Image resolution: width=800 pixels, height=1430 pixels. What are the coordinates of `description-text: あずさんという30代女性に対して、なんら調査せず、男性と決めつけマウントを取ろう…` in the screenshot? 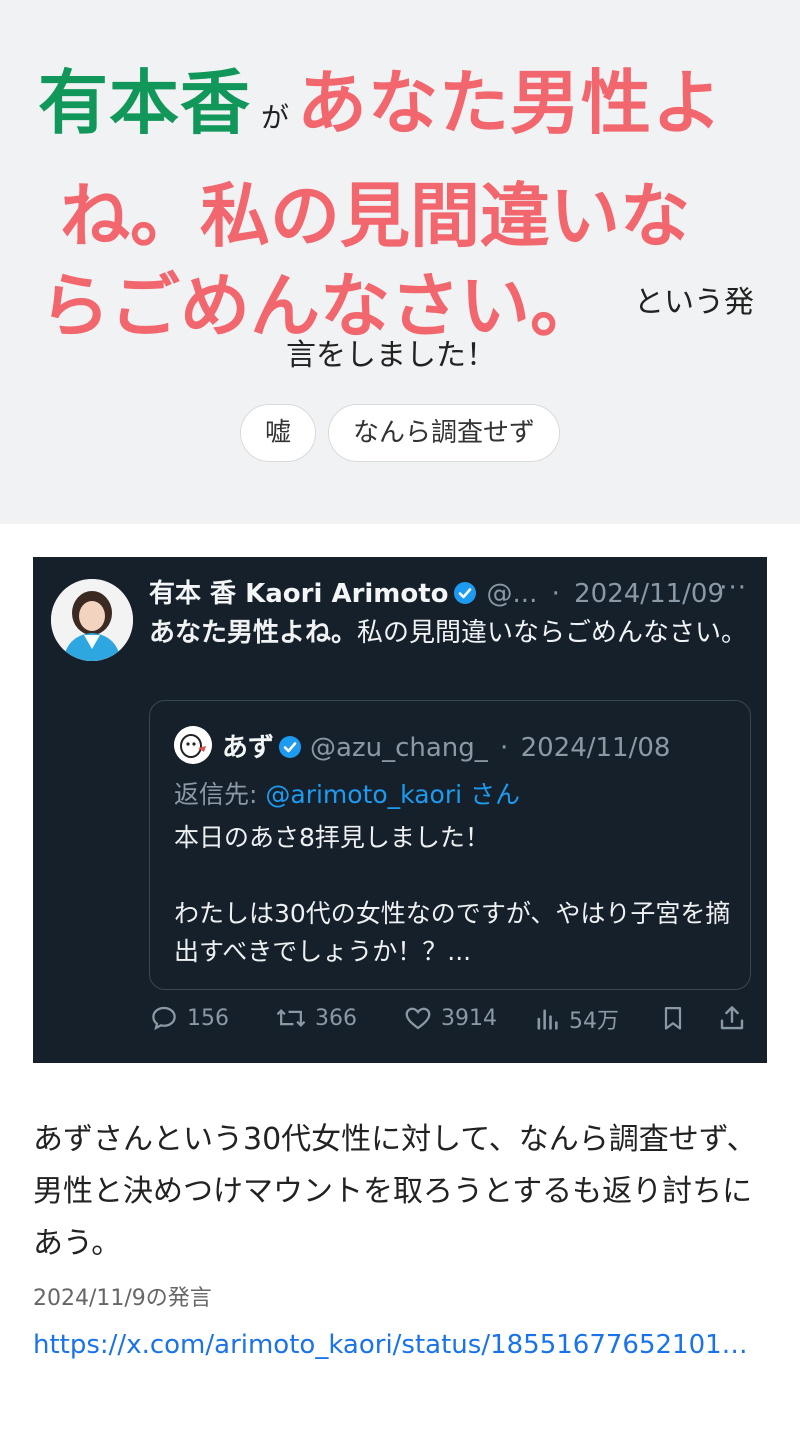 It's located at (395, 1191).